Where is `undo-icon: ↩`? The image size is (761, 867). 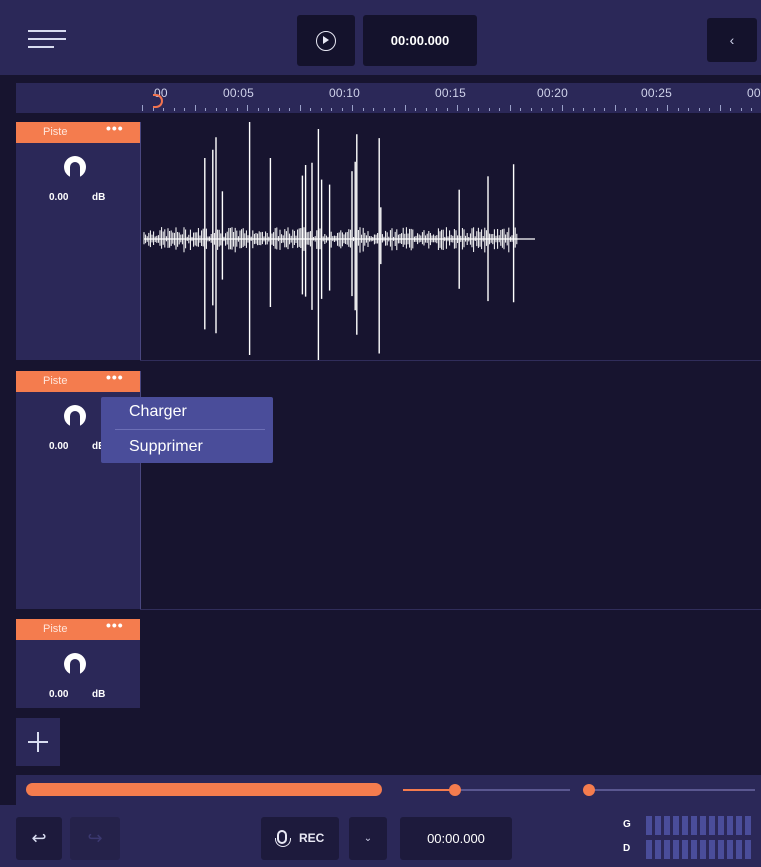 undo-icon: ↩ is located at coordinates (39, 838).